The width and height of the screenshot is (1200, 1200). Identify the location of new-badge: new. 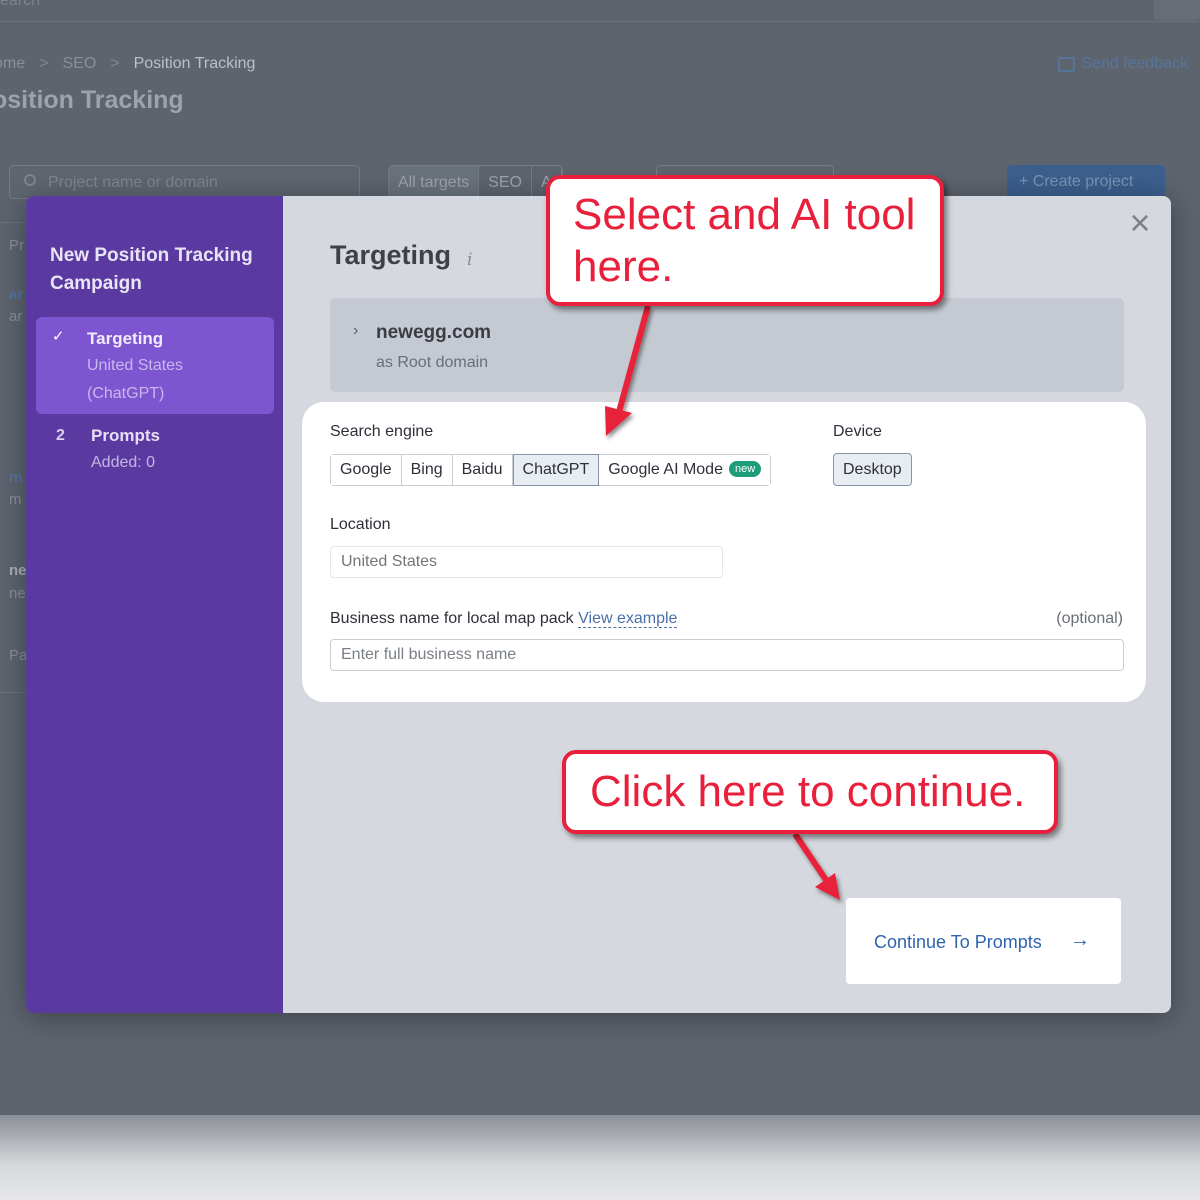
(745, 469).